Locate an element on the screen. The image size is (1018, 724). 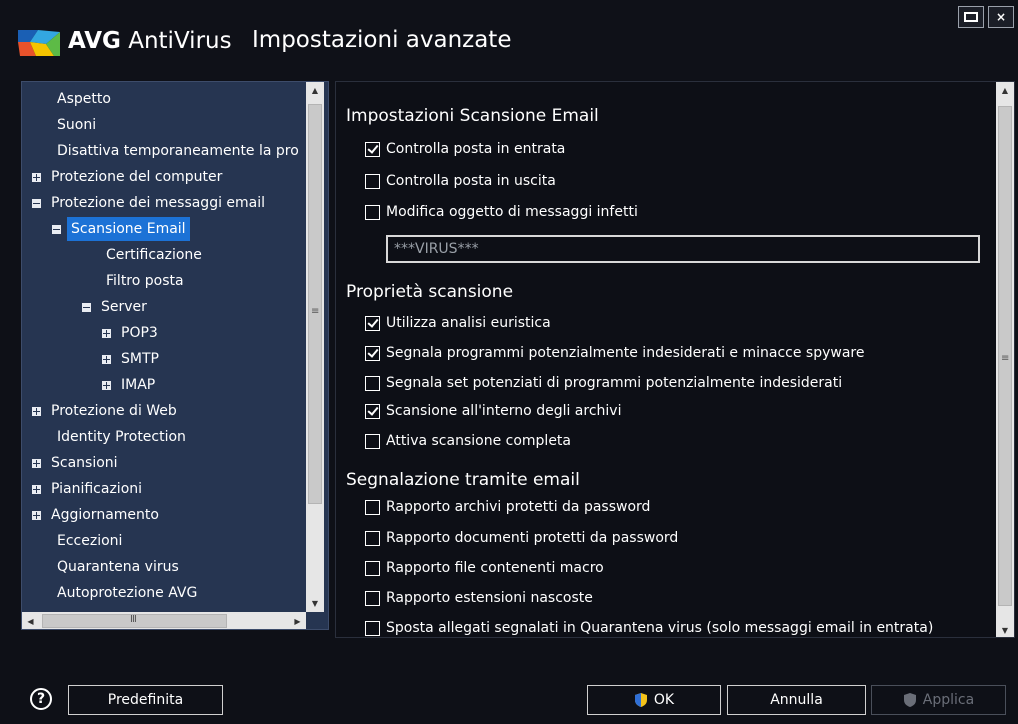
use-heuristics: Utilizza analisi euristica is located at coordinates (458, 323).